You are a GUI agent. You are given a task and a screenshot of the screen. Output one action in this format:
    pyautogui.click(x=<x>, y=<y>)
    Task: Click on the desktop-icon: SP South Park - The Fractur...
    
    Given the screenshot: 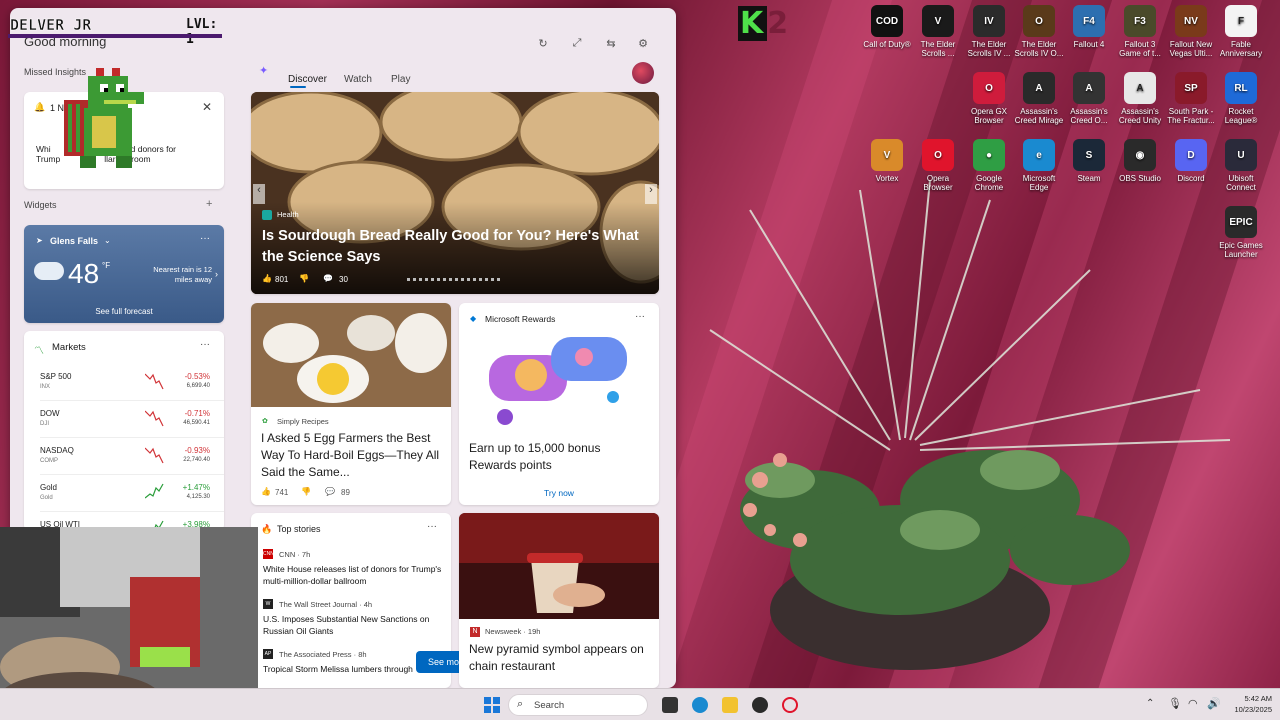 What is the action you would take?
    pyautogui.click(x=1191, y=98)
    